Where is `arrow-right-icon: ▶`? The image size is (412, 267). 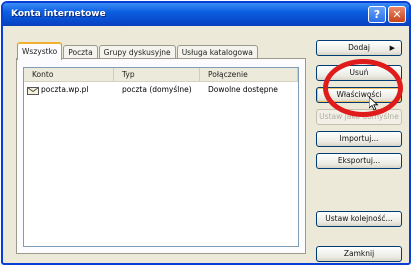 arrow-right-icon: ▶ is located at coordinates (392, 48).